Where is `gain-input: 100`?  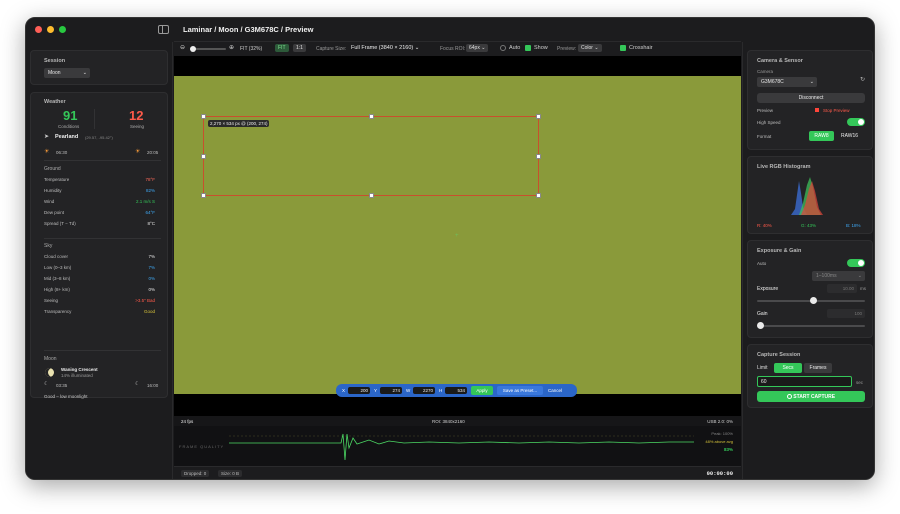
gain-input: 100 is located at coordinates (846, 313).